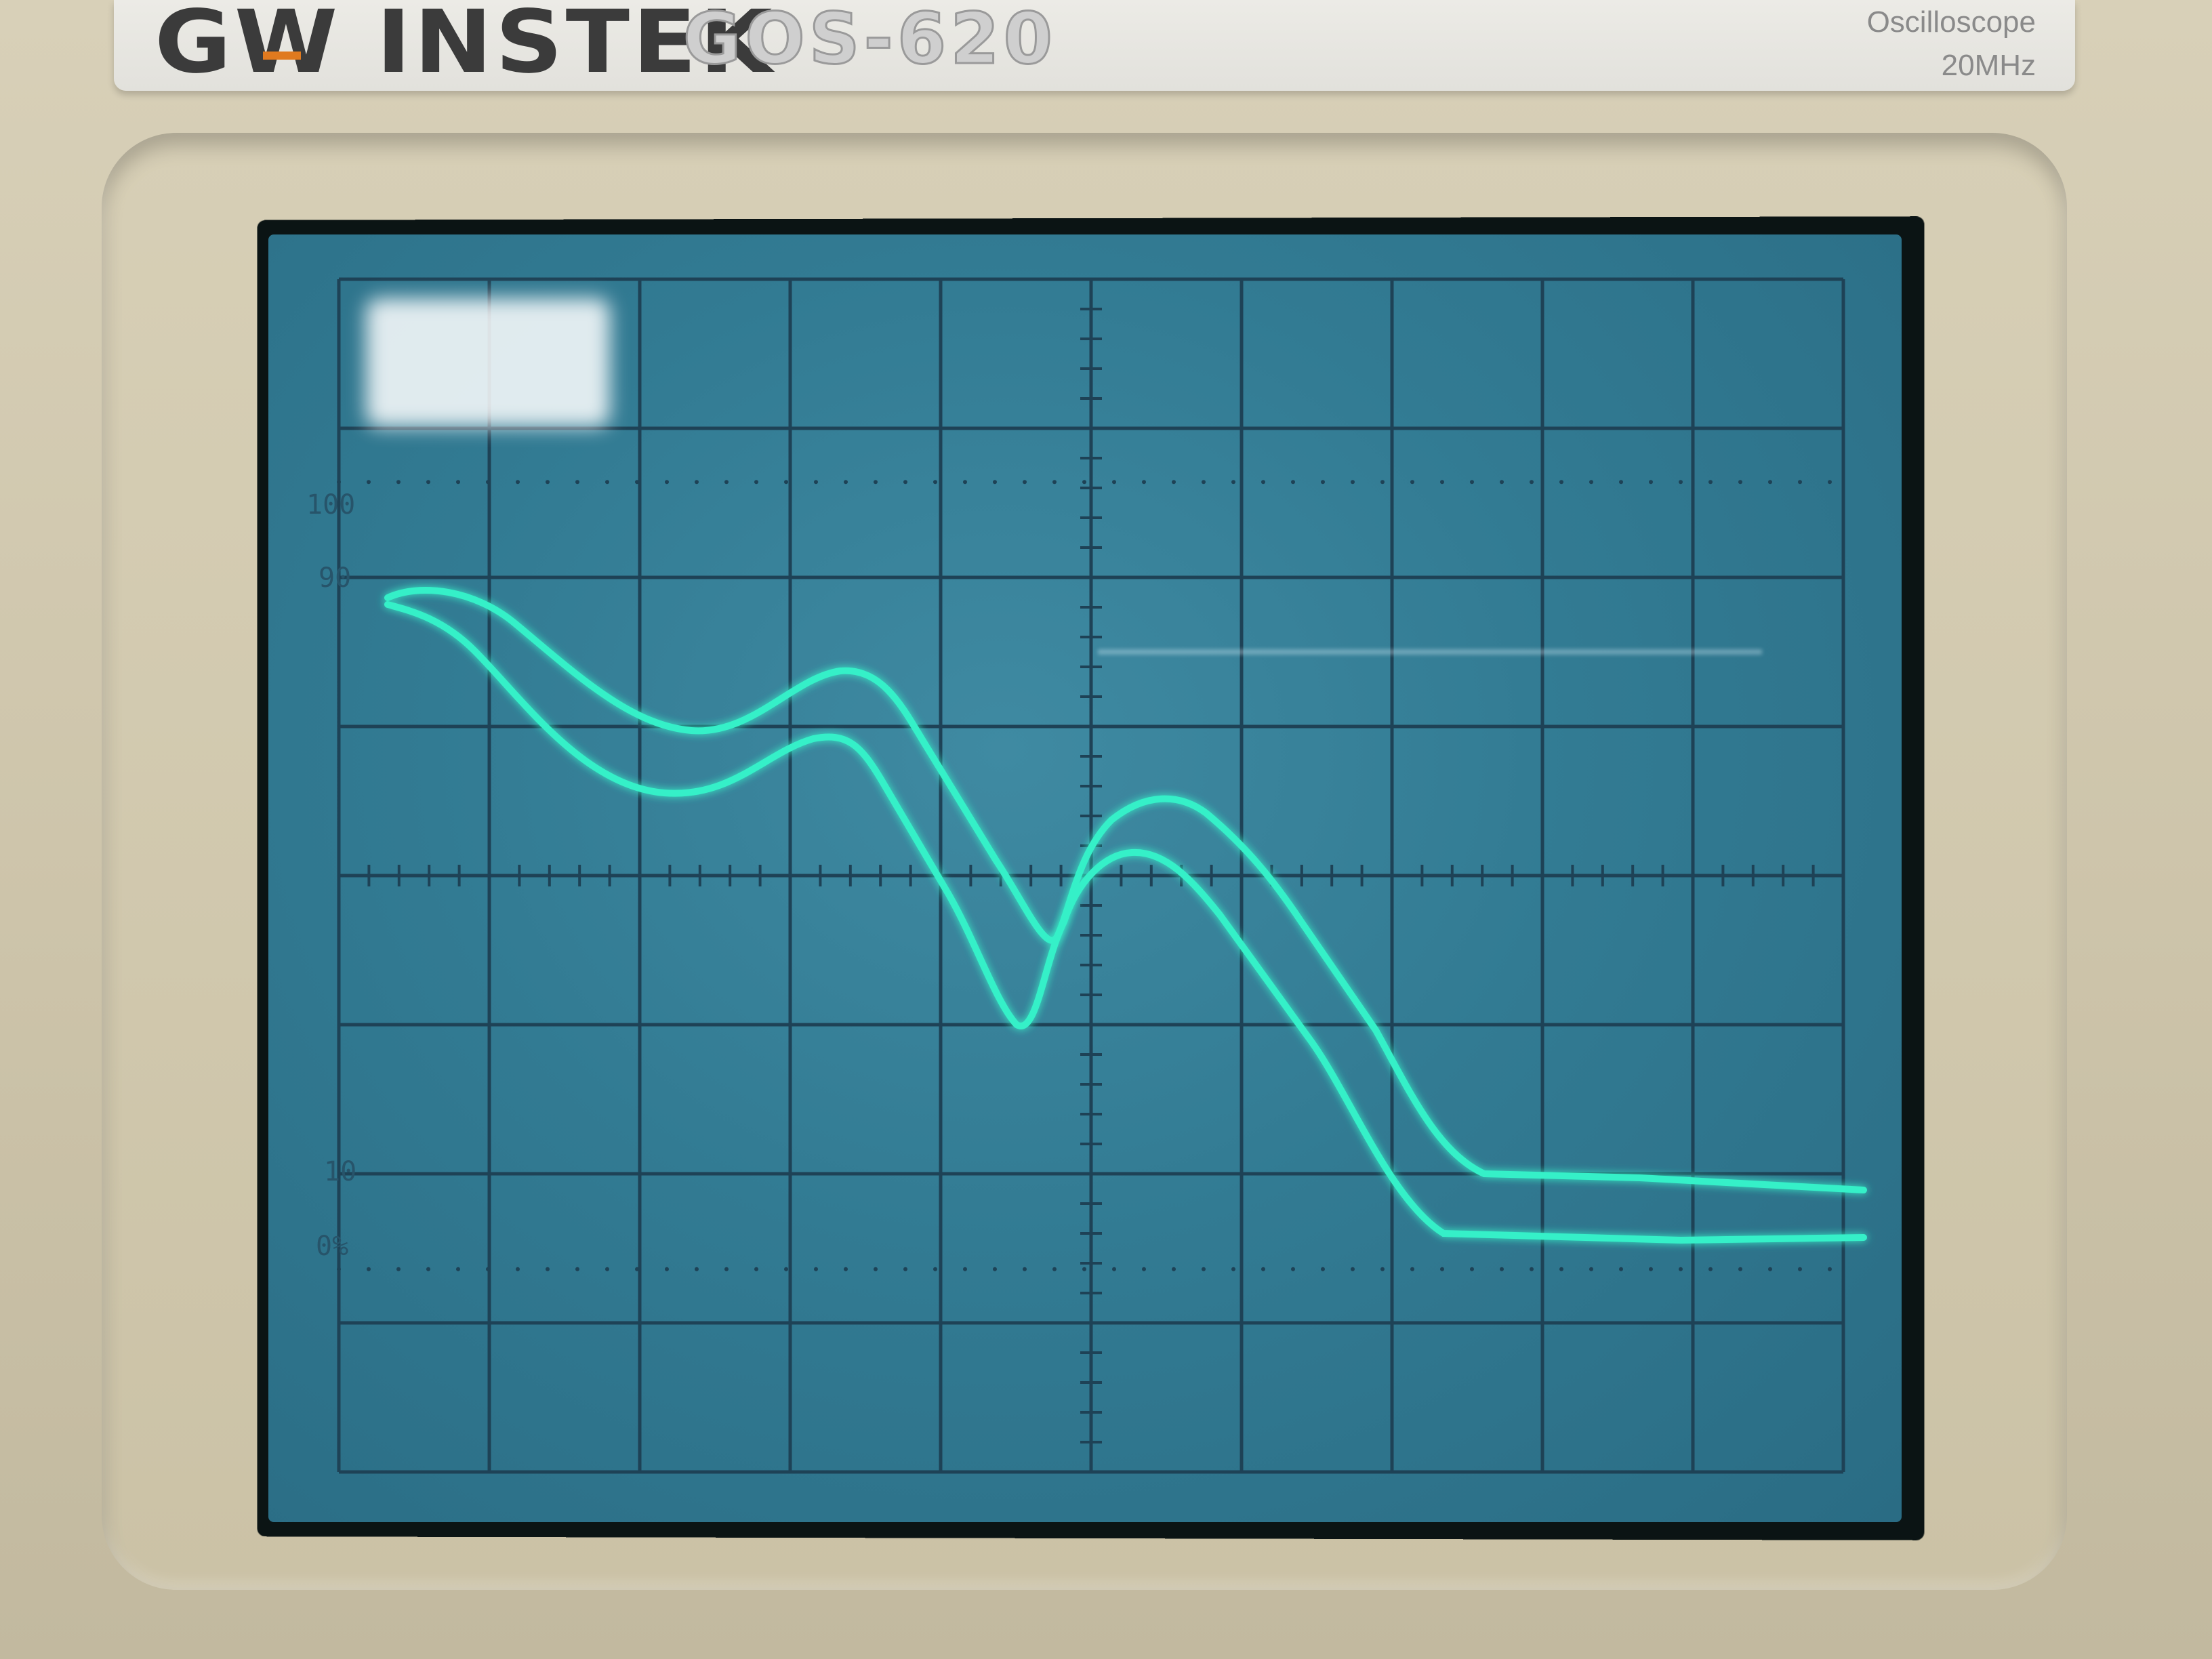 The width and height of the screenshot is (2212, 1659). Describe the element at coordinates (332, 1247) in the screenshot. I see `label-0-percent: 0%` at that location.